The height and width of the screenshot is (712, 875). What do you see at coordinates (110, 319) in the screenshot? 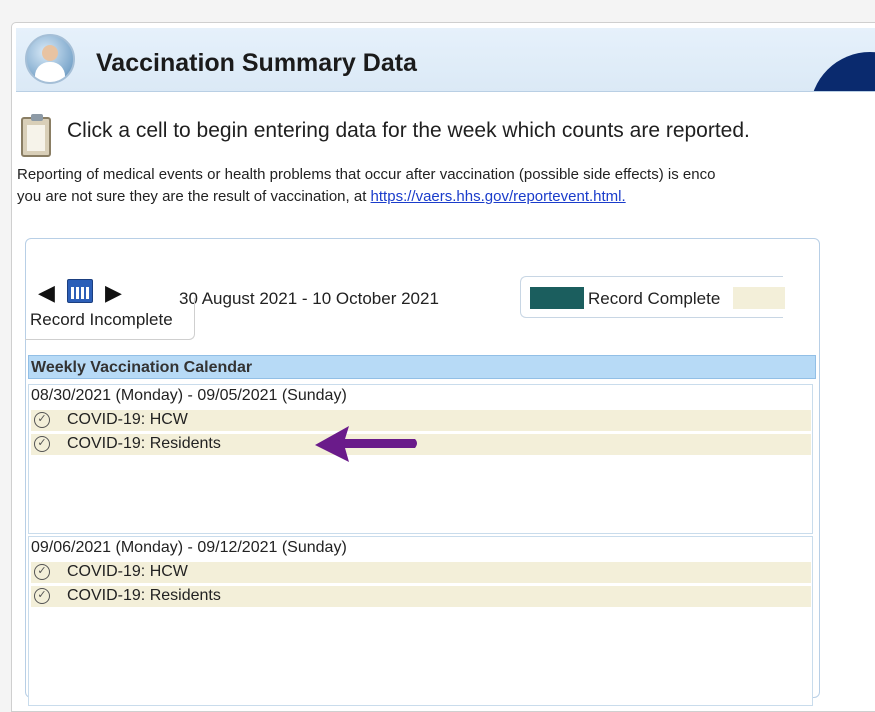
I see `legend-record-incomplete: Record Incomplete` at bounding box center [110, 319].